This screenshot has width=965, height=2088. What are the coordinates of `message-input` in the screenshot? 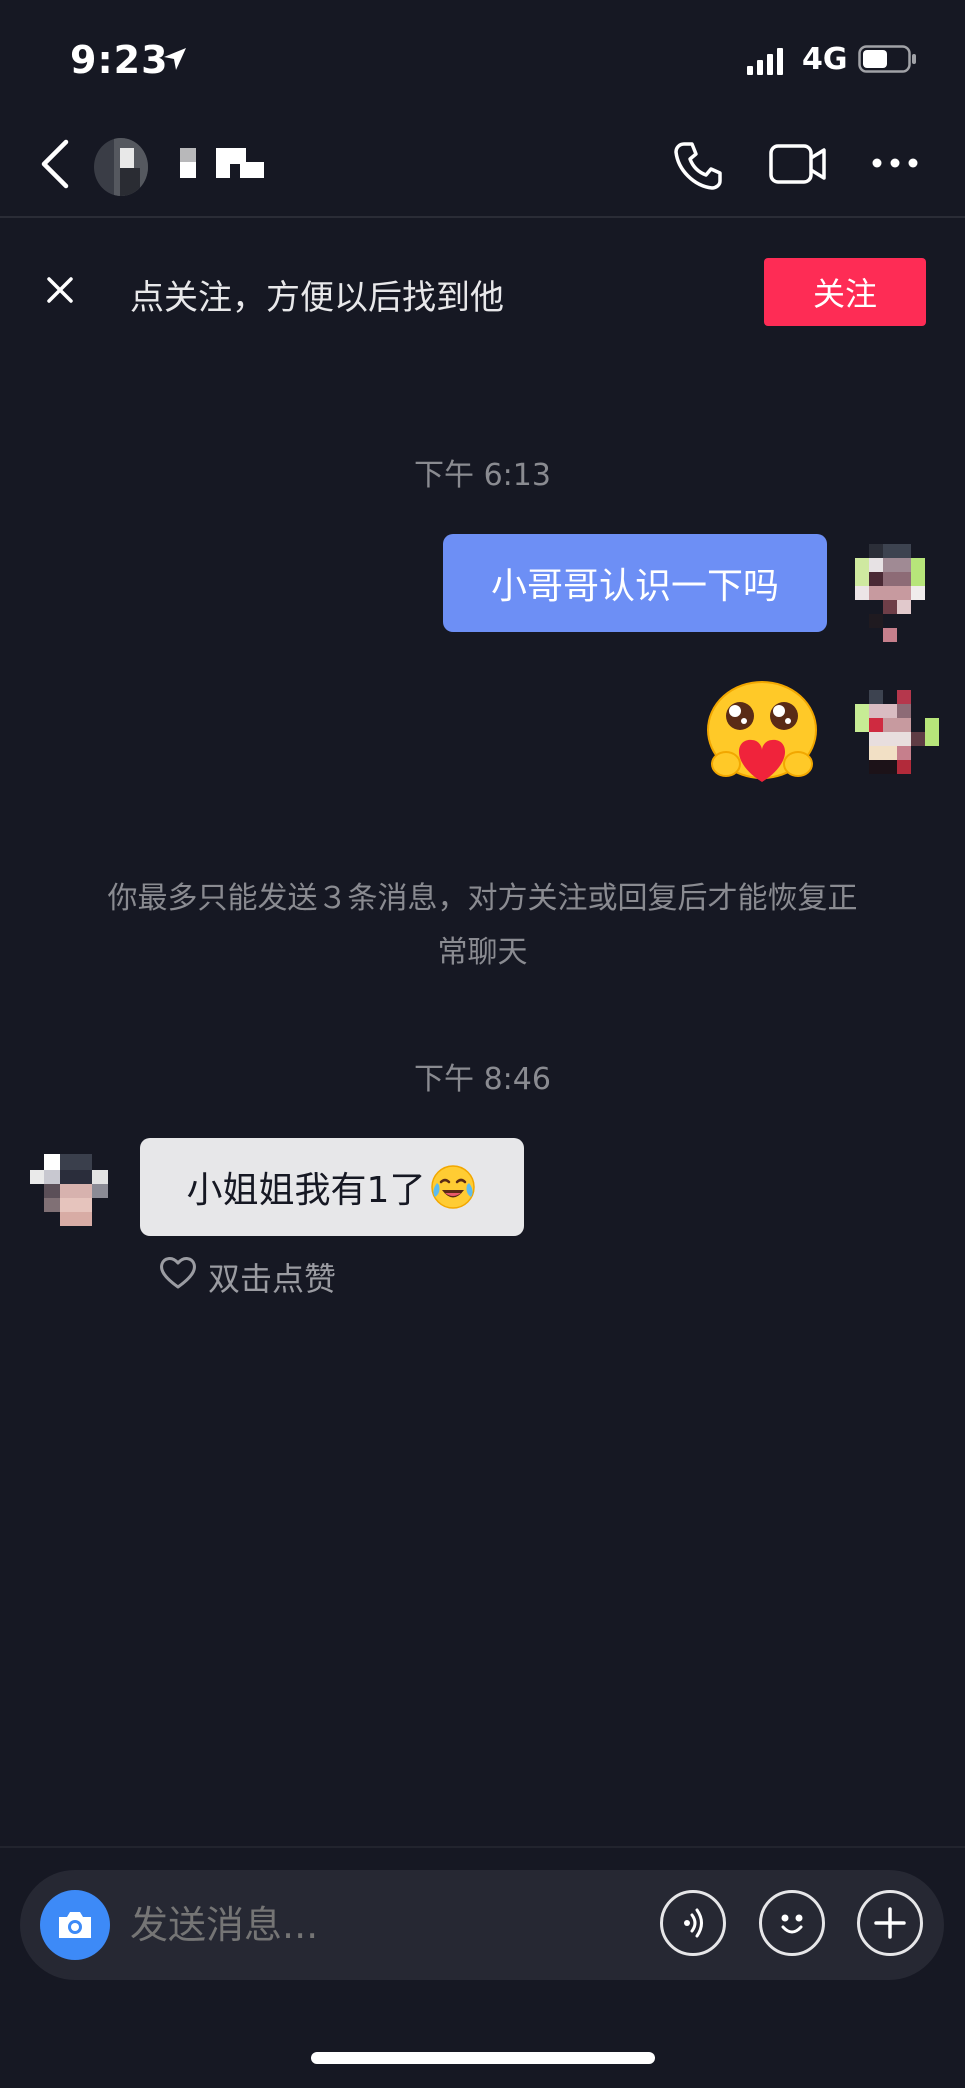 It's located at (310, 1925).